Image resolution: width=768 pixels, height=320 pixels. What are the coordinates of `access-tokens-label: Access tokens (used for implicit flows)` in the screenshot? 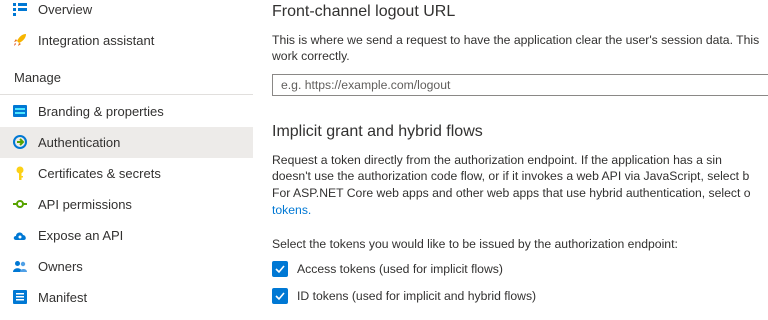 It's located at (400, 269).